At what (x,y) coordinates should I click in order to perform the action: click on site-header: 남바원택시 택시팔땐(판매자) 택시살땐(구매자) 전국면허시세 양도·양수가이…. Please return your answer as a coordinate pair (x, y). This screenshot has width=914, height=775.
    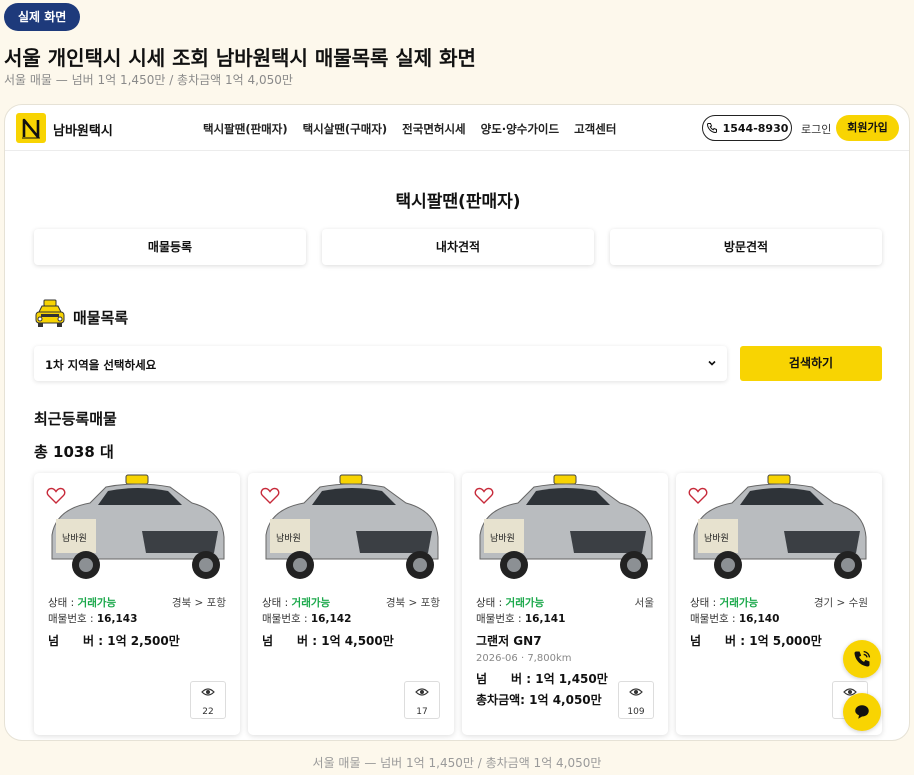
    Looking at the image, I should click on (457, 128).